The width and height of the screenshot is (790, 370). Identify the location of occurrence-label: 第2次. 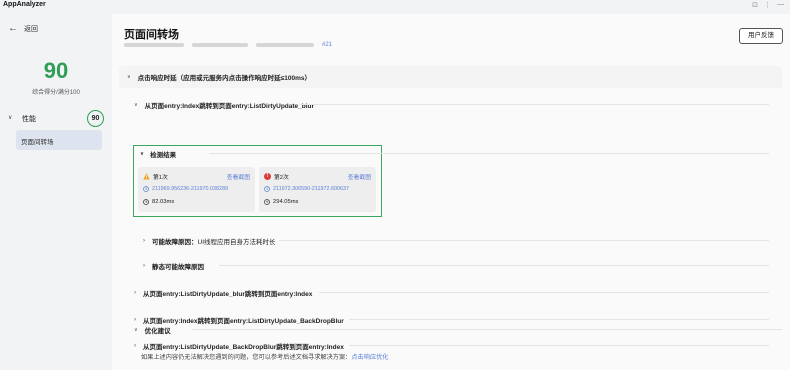
(281, 178).